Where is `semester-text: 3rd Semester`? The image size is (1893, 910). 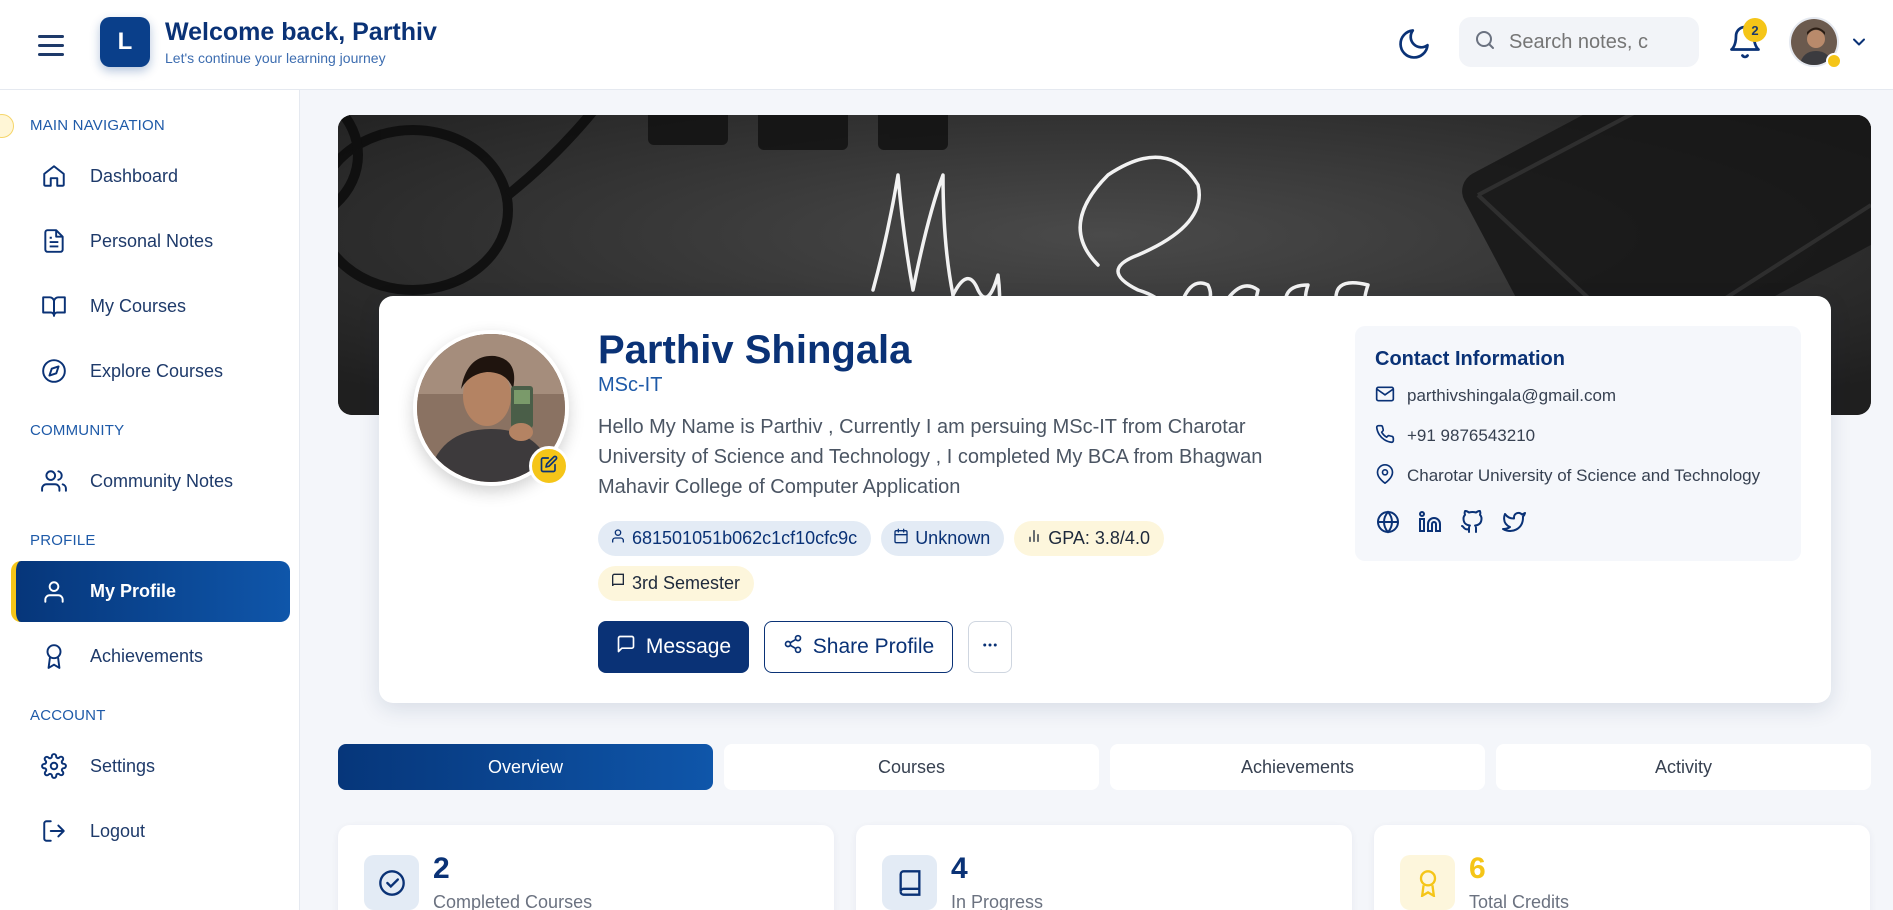 semester-text: 3rd Semester is located at coordinates (686, 583).